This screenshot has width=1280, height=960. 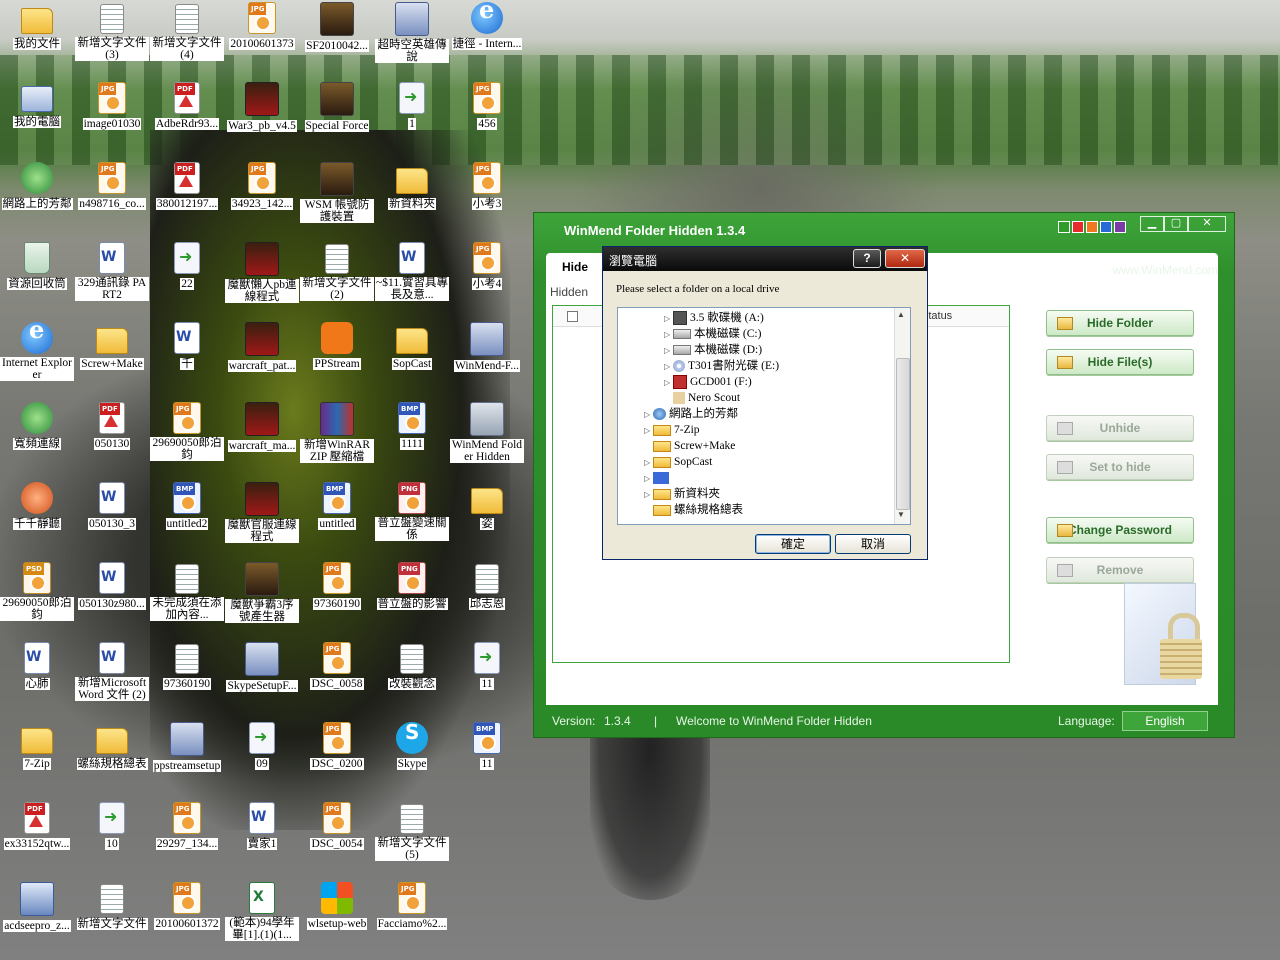 I want to click on desktop-icon: SopCast, so click(x=412, y=347).